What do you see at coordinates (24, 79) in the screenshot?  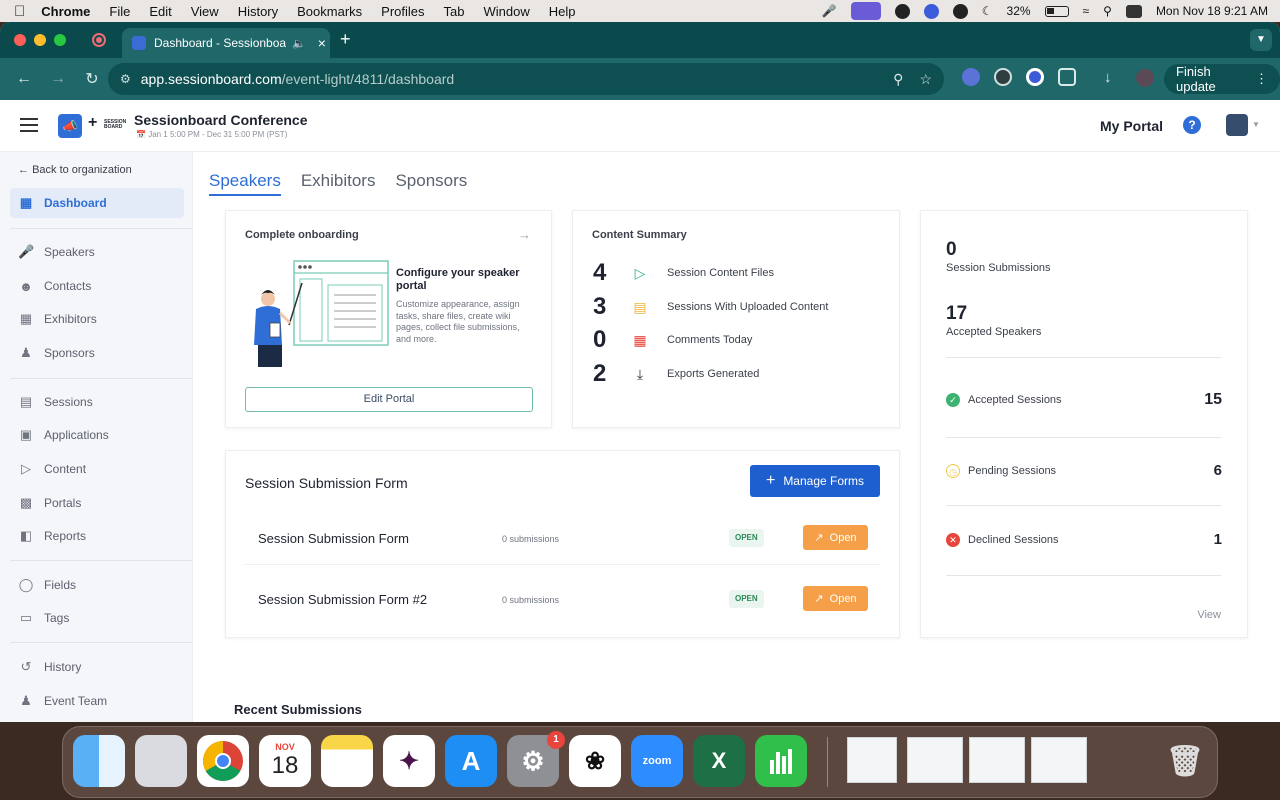 I see `back-icon: ←` at bounding box center [24, 79].